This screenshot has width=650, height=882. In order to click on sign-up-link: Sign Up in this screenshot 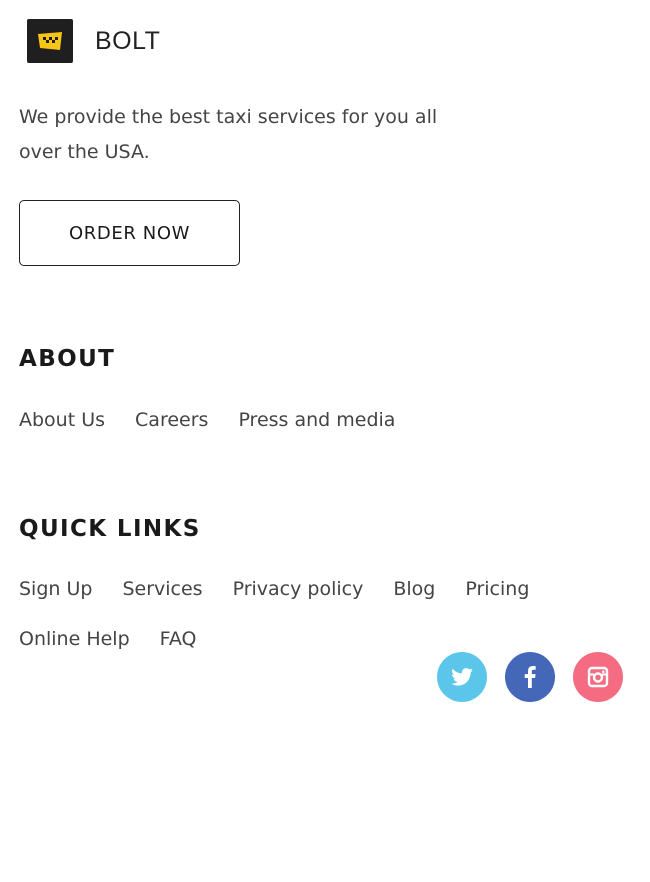, I will do `click(55, 589)`.